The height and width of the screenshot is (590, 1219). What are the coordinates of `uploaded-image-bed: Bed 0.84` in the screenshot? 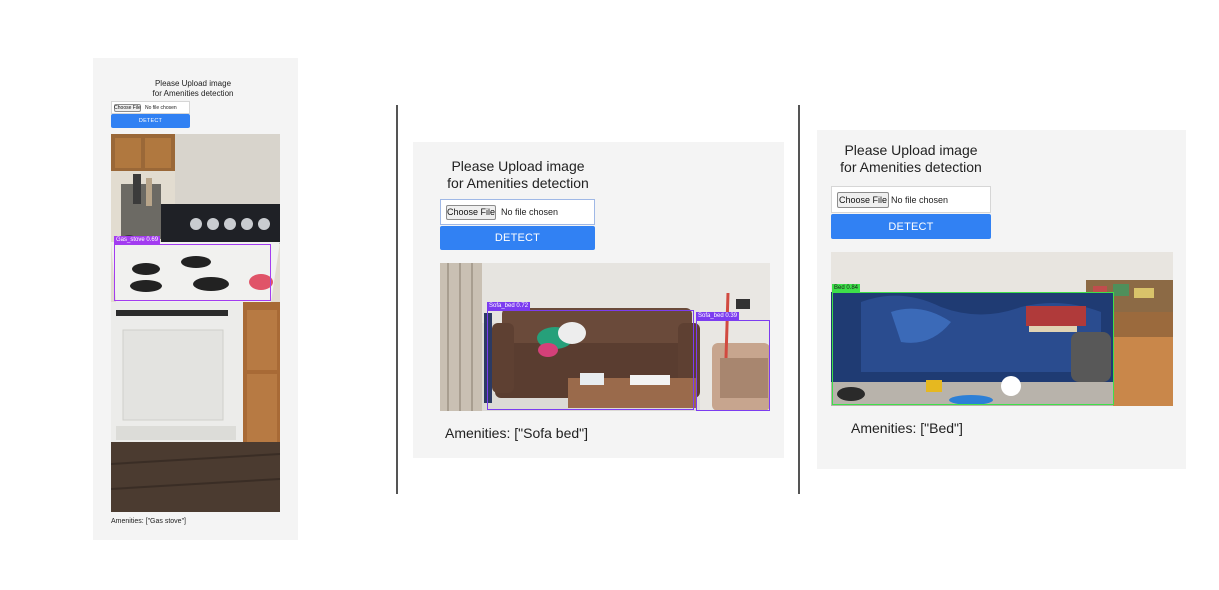 It's located at (1002, 329).